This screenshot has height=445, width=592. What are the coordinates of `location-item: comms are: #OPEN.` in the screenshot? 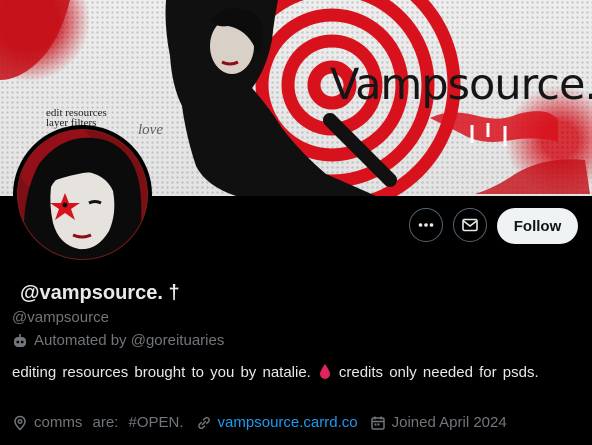 It's located at (98, 422).